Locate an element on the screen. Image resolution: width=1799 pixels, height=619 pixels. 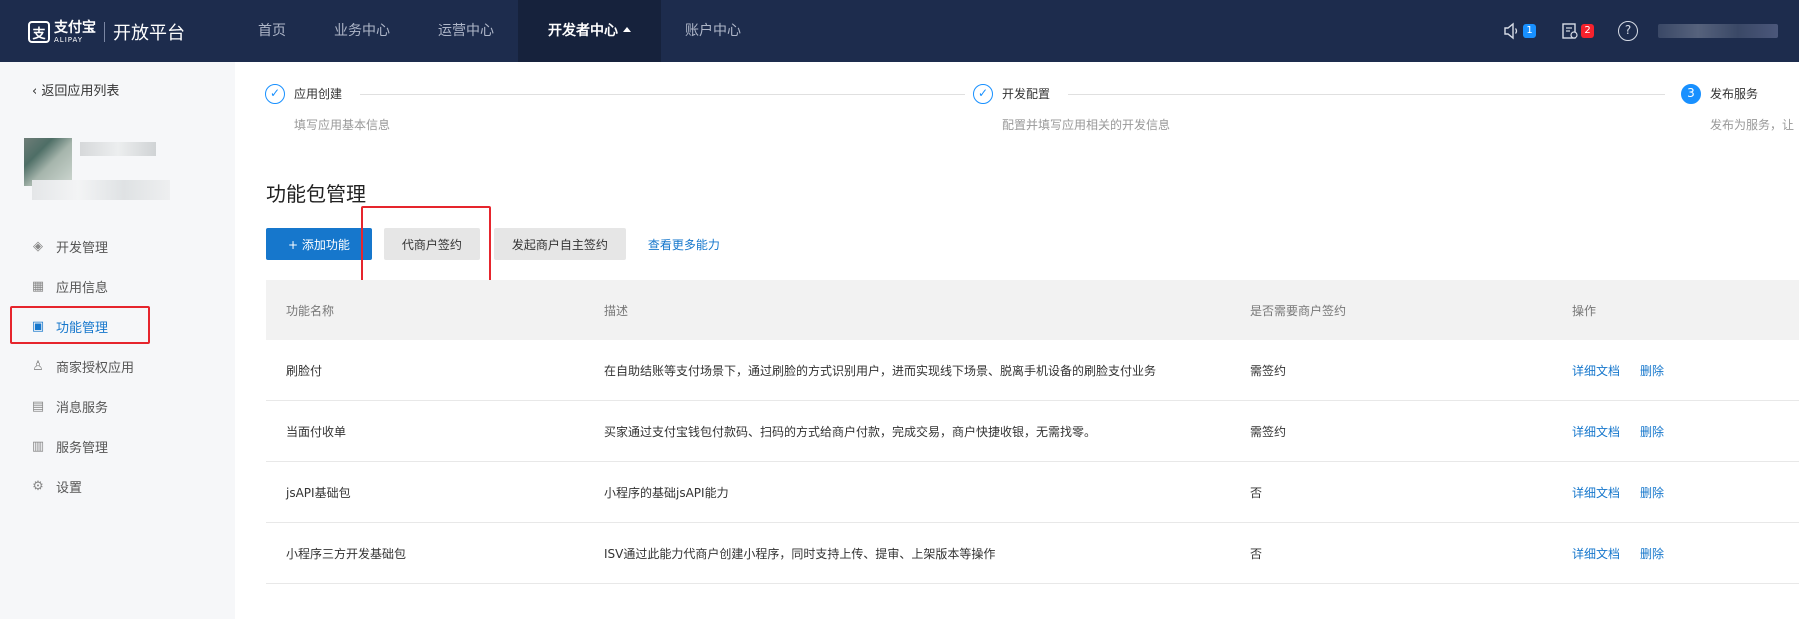
app-avatar is located at coordinates (48, 162).